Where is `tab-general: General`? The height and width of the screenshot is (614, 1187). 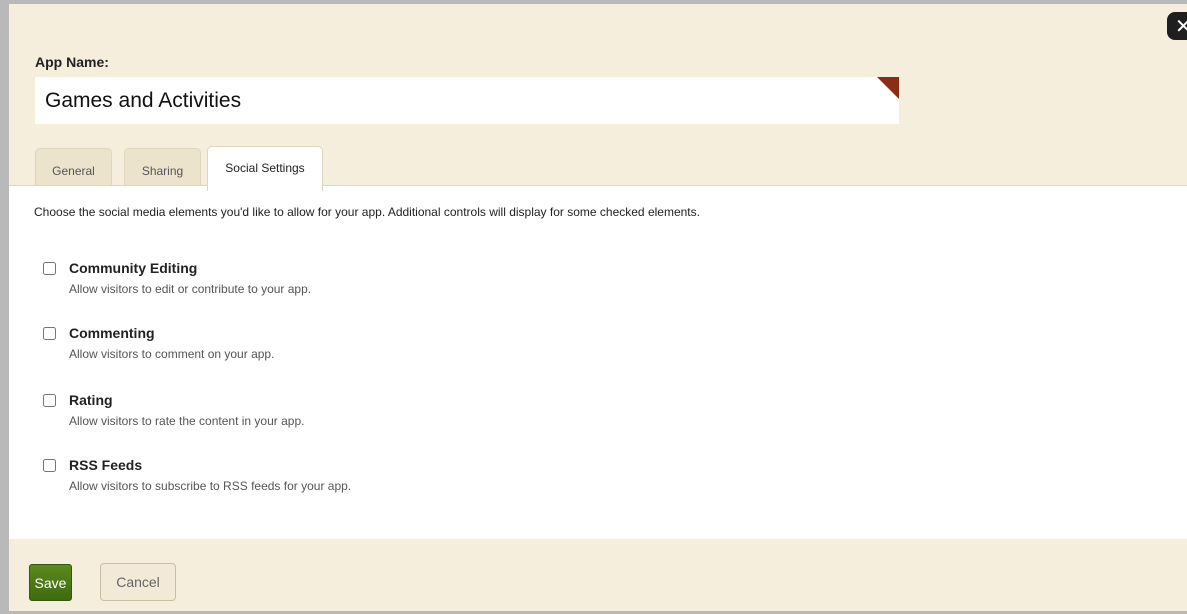 tab-general: General is located at coordinates (73, 168).